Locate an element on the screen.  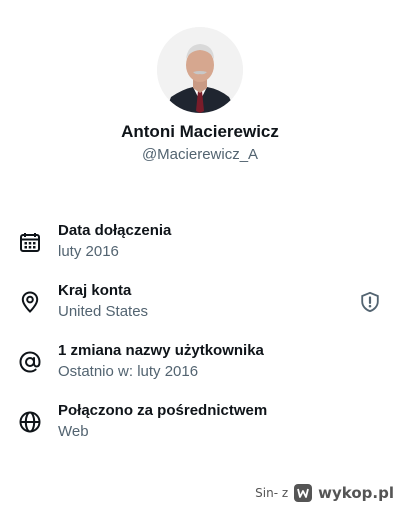
connected-via-value: Web is located at coordinates (73, 431).